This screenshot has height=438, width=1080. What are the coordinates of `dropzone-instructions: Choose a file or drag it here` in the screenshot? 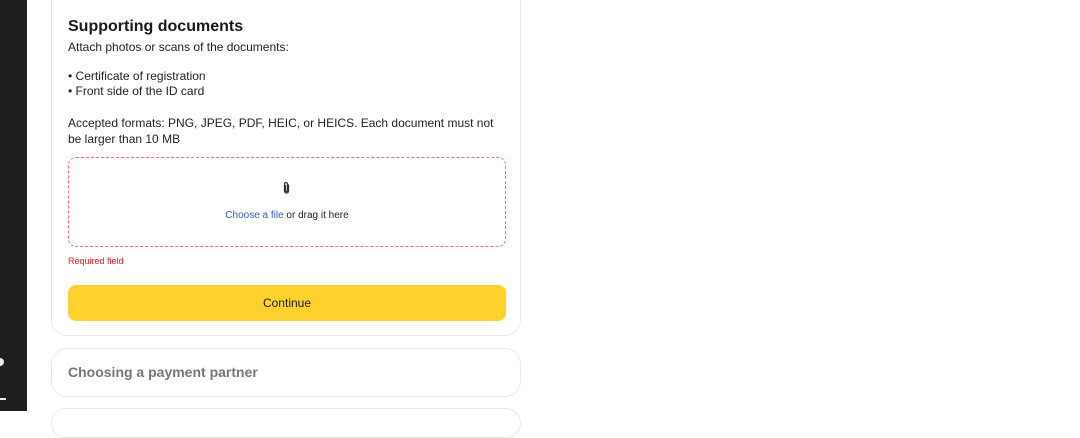 It's located at (287, 215).